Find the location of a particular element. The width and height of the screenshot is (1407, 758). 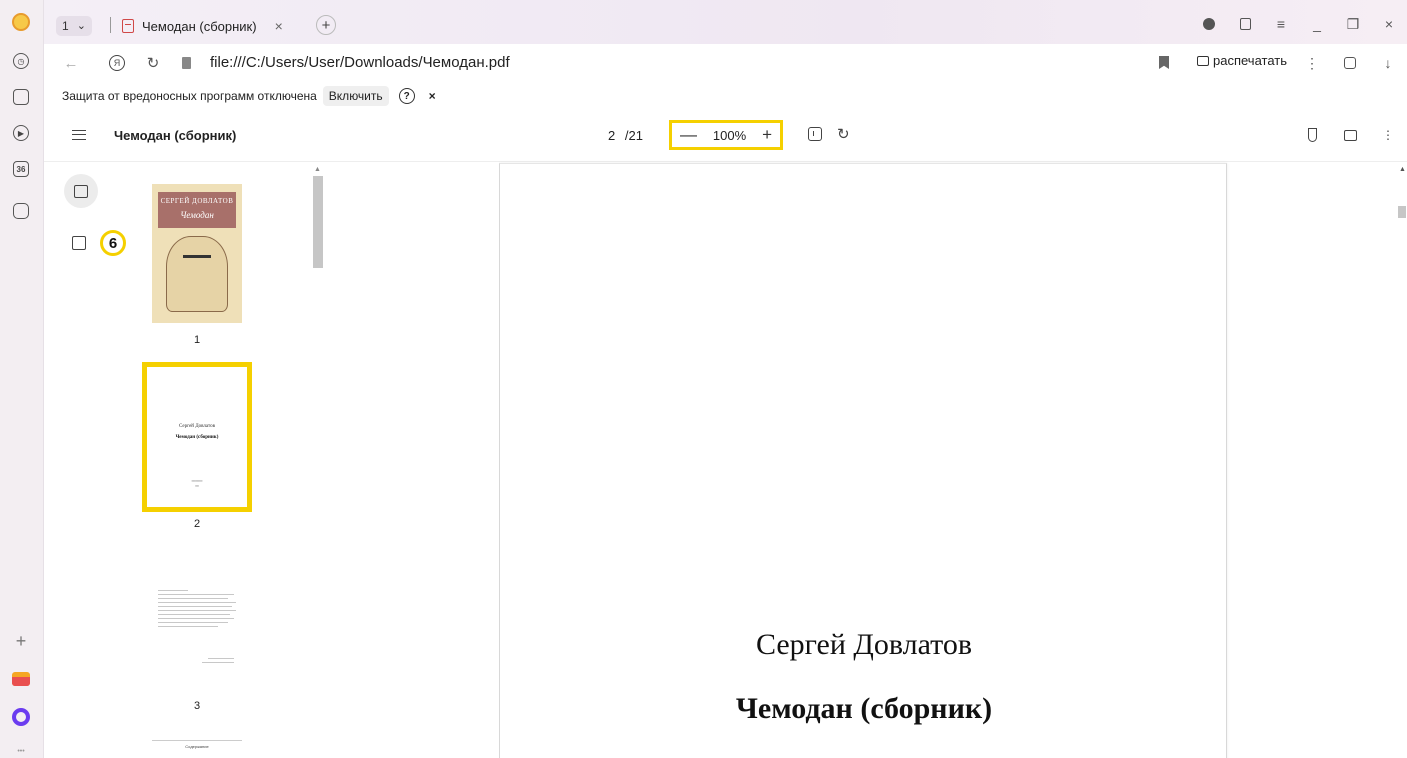

chevron-down-icon: ⌄ is located at coordinates (81, 26).